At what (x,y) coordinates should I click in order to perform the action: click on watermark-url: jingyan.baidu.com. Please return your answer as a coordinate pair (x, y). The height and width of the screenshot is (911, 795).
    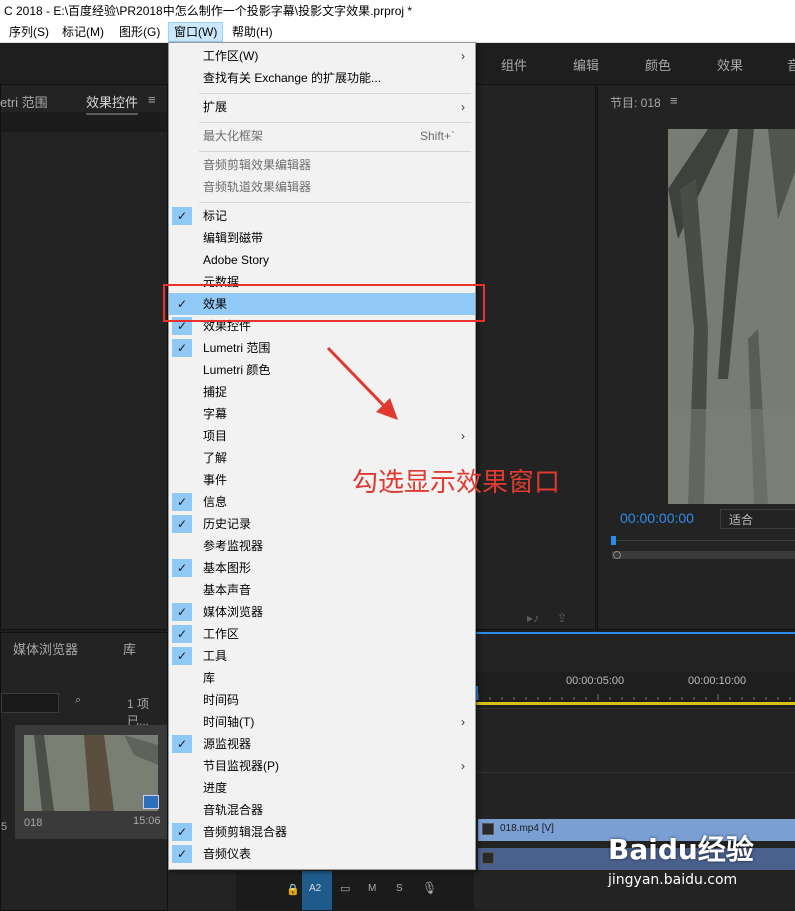
    Looking at the image, I should click on (673, 880).